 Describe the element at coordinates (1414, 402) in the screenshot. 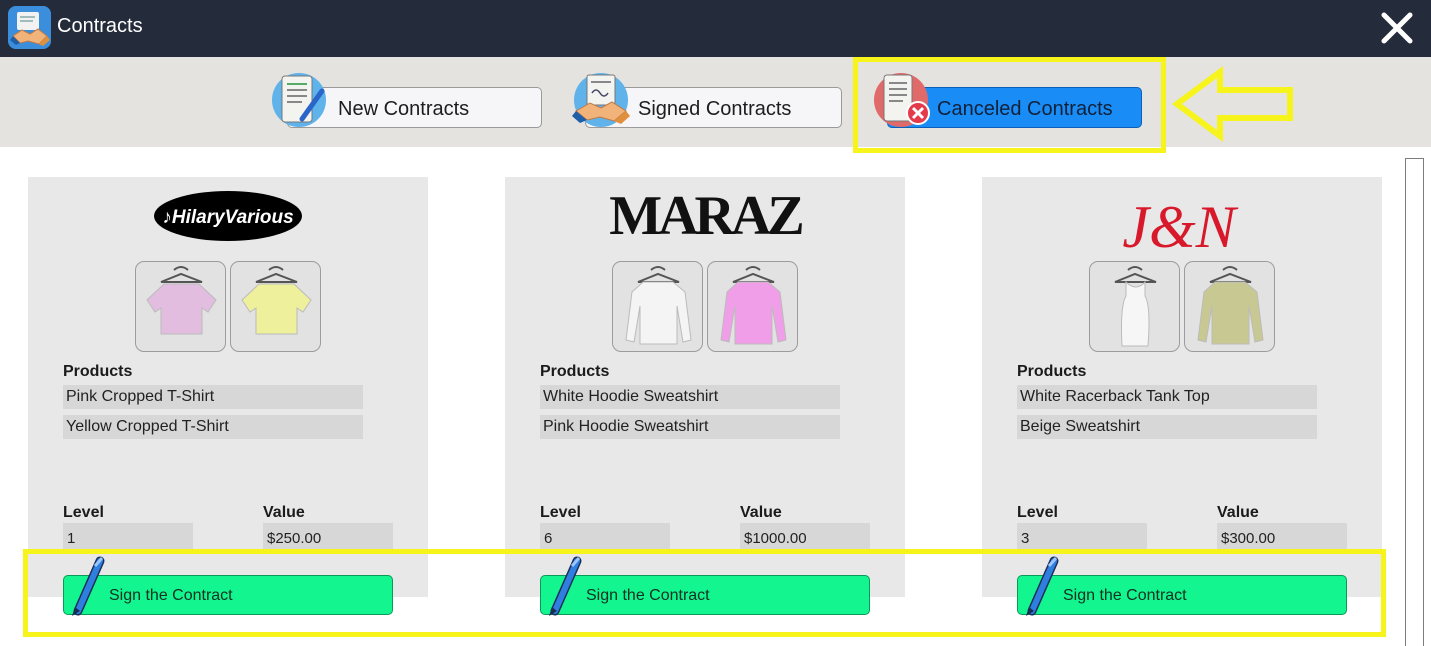

I see `scrollbar` at that location.